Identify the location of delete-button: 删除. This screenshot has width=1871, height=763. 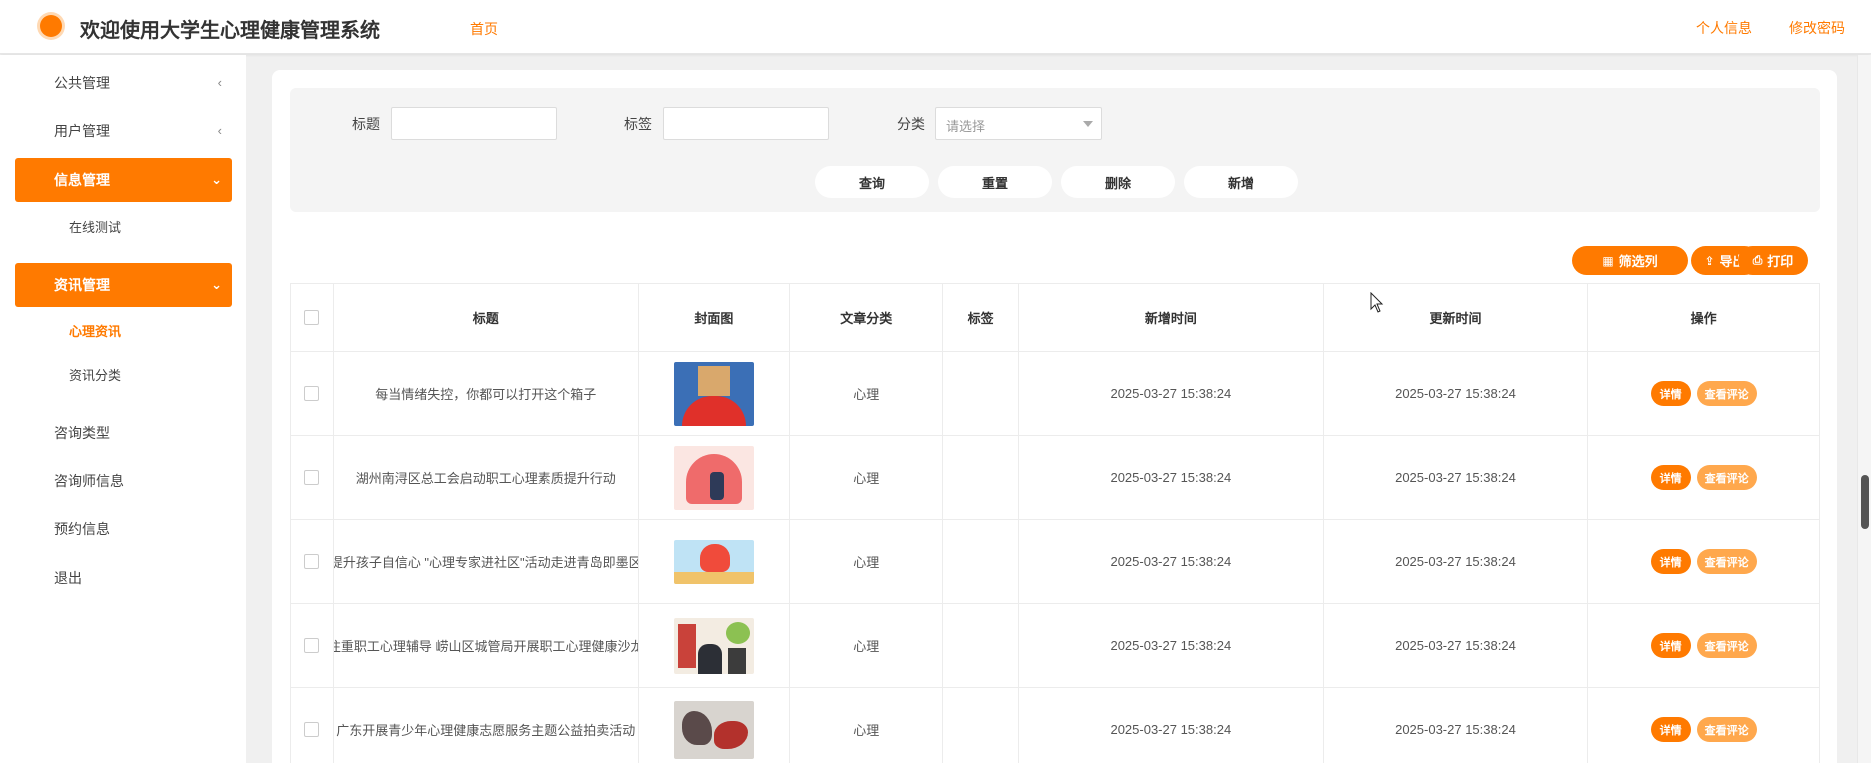
(1118, 182).